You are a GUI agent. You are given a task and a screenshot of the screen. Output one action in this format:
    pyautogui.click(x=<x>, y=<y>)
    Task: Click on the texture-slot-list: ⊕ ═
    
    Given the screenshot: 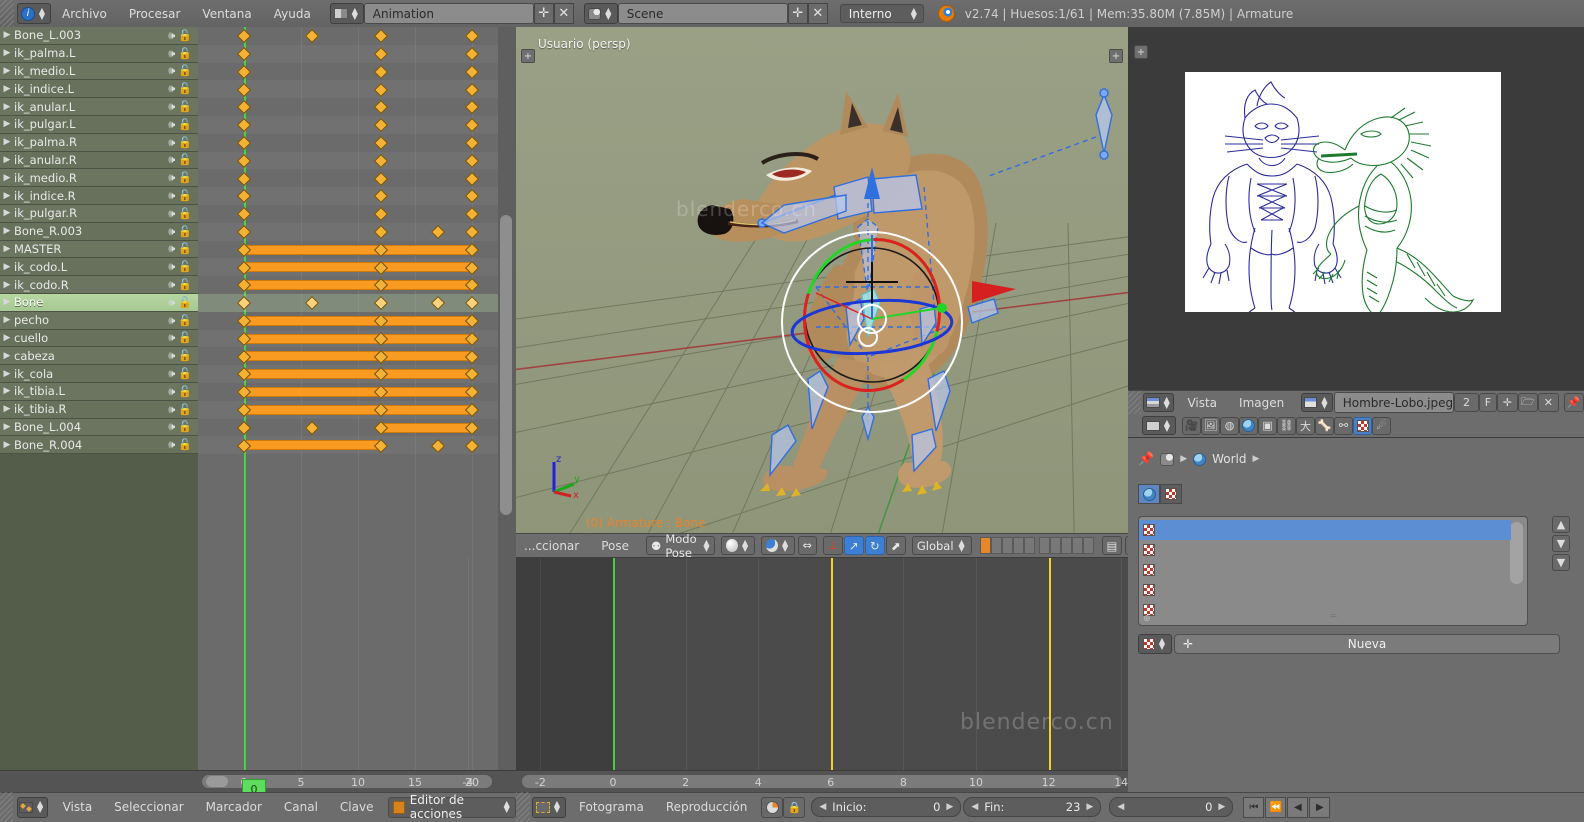 What is the action you would take?
    pyautogui.click(x=1333, y=571)
    